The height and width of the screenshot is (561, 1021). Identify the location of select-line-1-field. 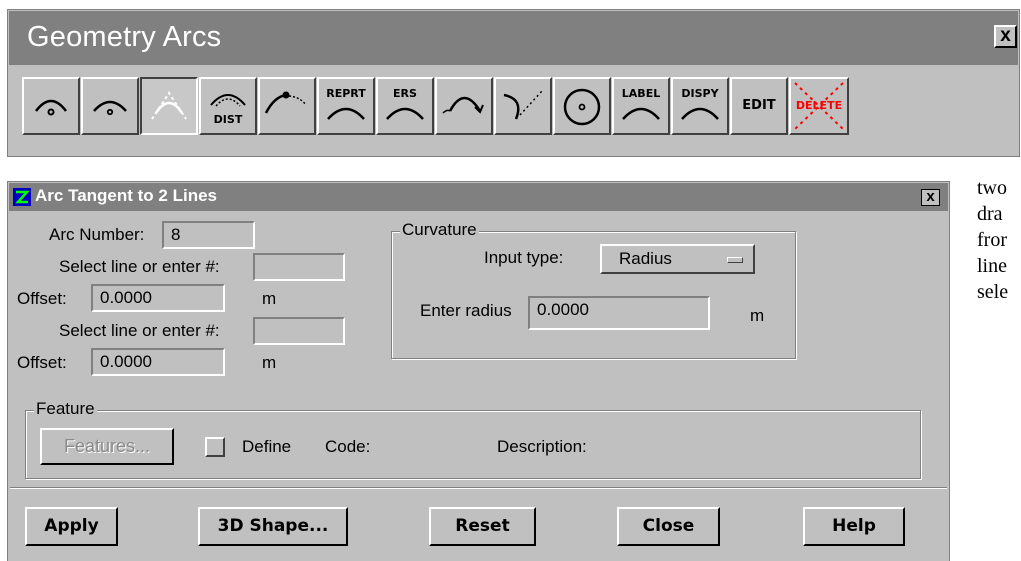
(299, 267).